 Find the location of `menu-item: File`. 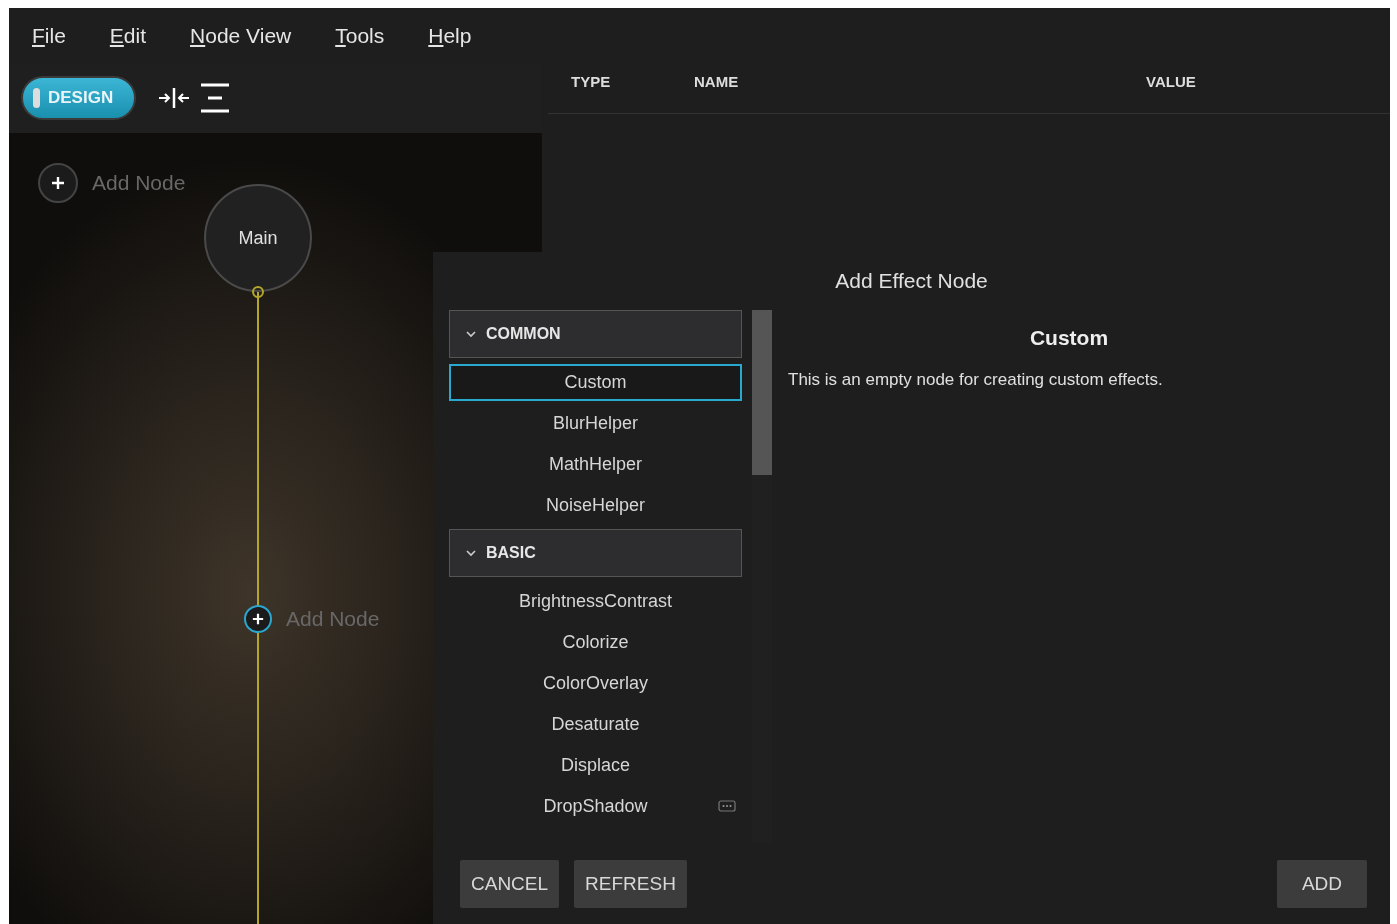

menu-item: File is located at coordinates (49, 35).